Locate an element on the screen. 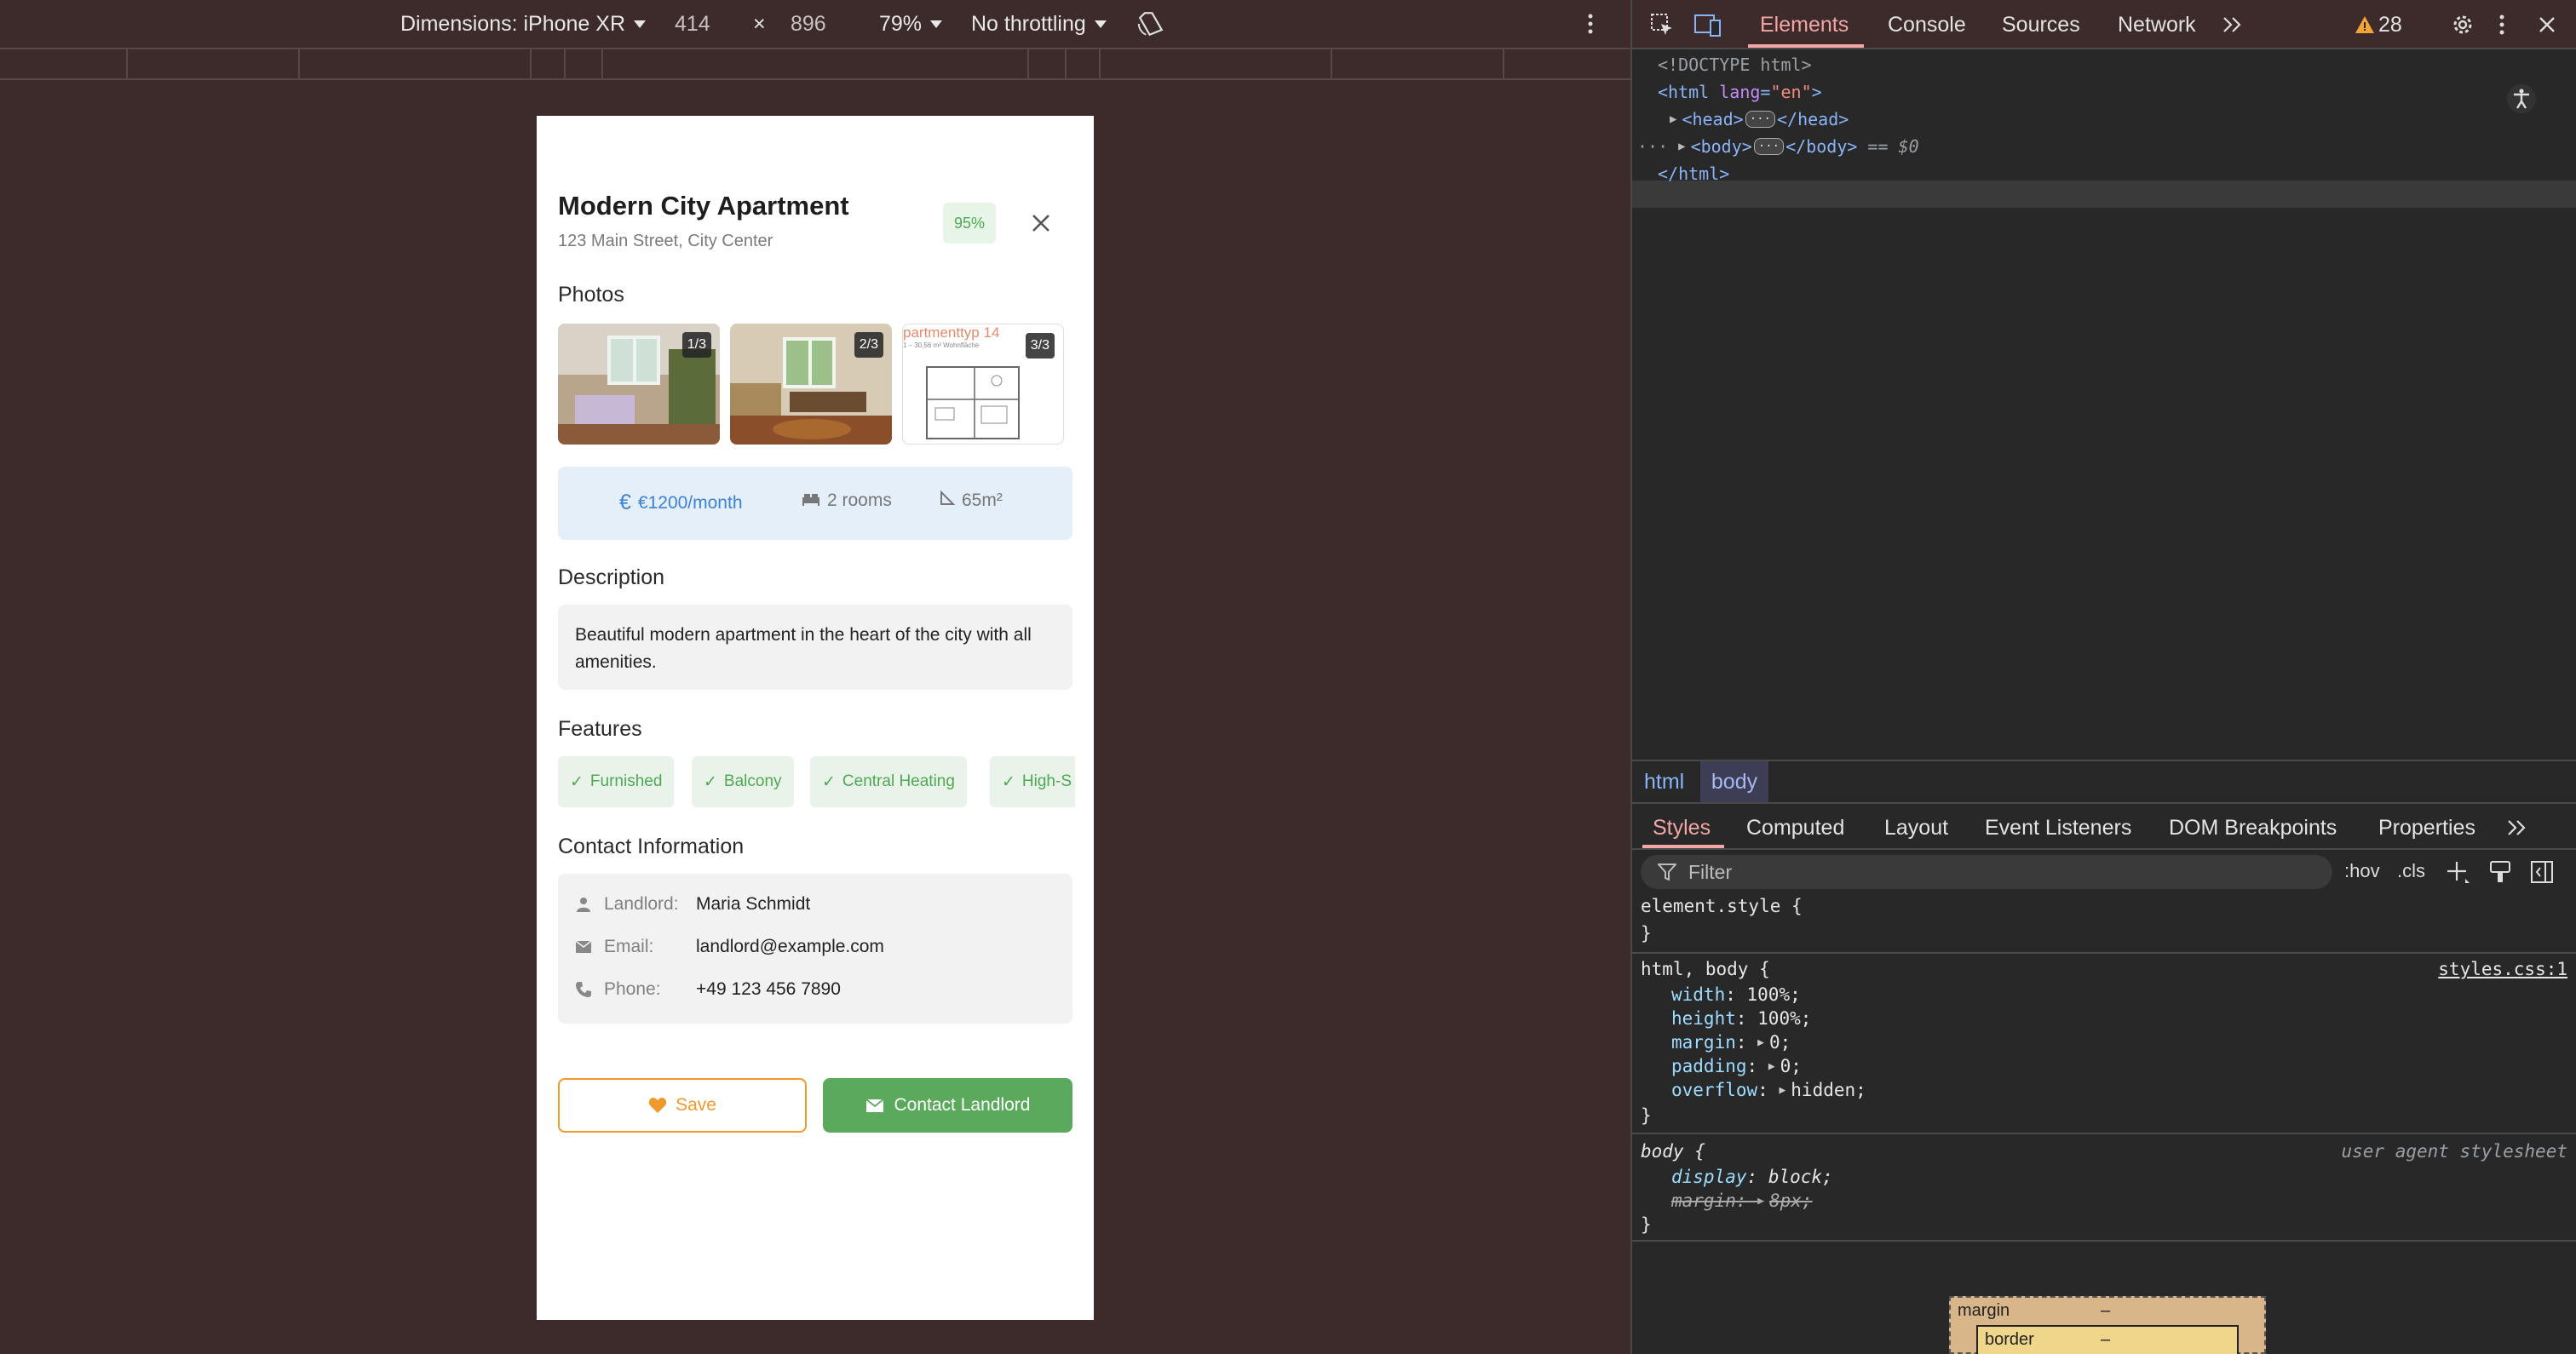  email-value: landlord@example.com is located at coordinates (790, 947).